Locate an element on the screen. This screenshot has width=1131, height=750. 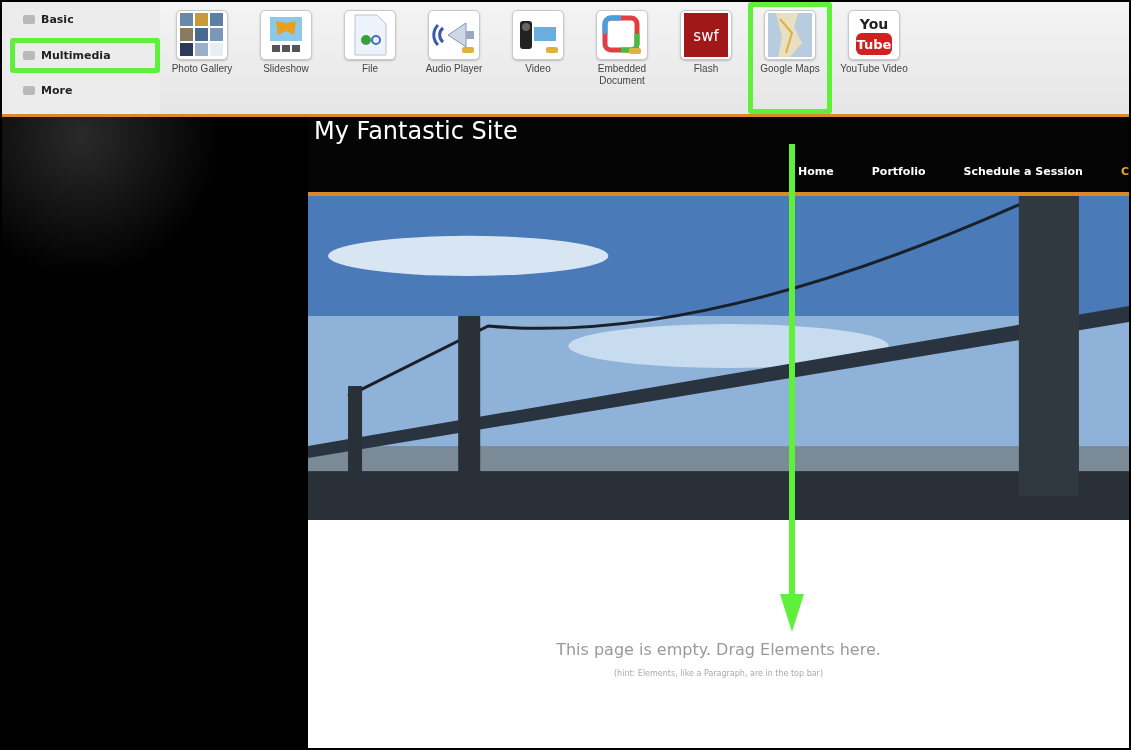
element-button: Audio Player is located at coordinates (454, 58).